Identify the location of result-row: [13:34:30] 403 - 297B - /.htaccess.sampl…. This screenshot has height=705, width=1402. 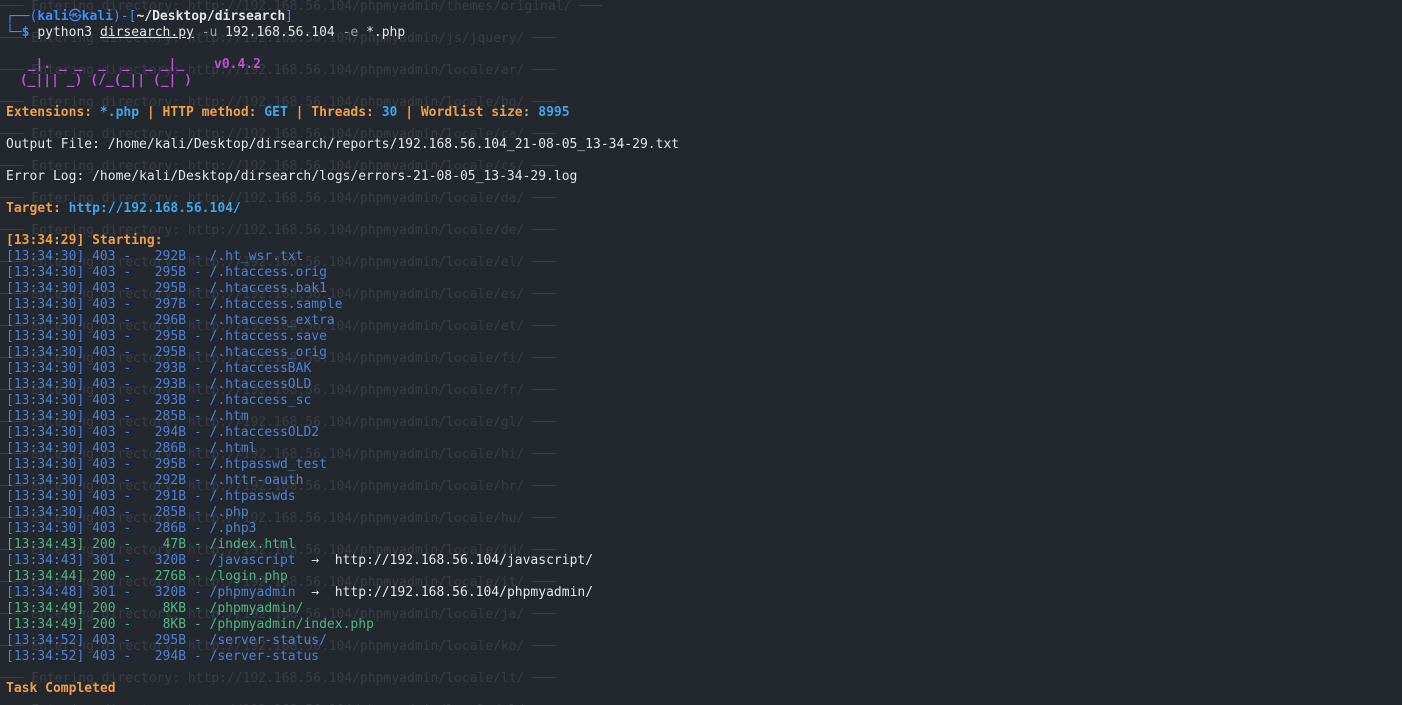
(174, 304).